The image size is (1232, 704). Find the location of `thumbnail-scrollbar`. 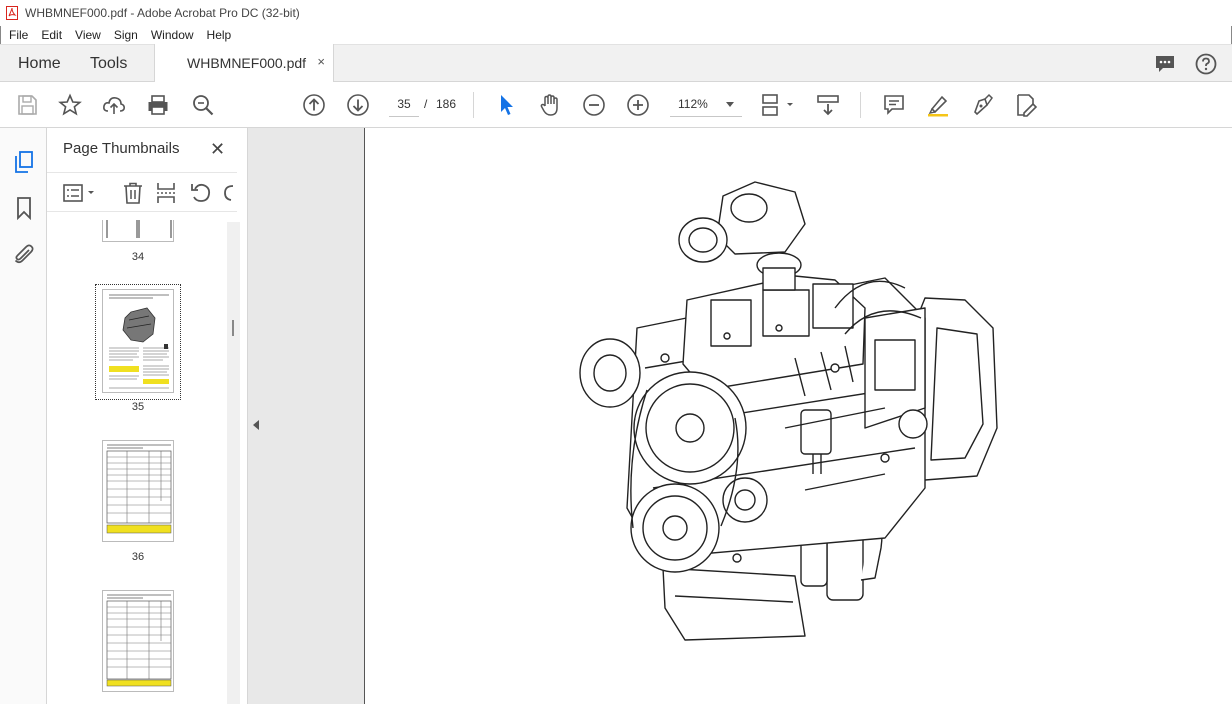

thumbnail-scrollbar is located at coordinates (233, 463).